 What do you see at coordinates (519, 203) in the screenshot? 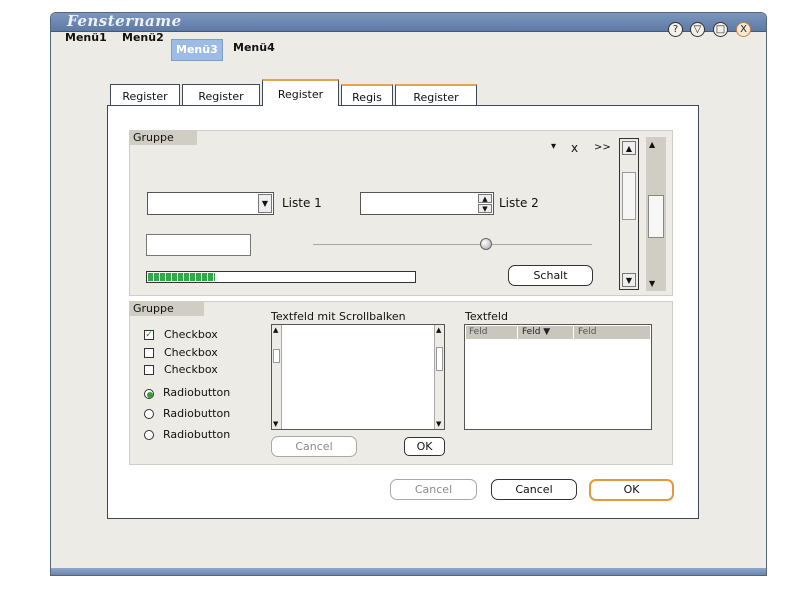
I see `liste2-label: Liste 2` at bounding box center [519, 203].